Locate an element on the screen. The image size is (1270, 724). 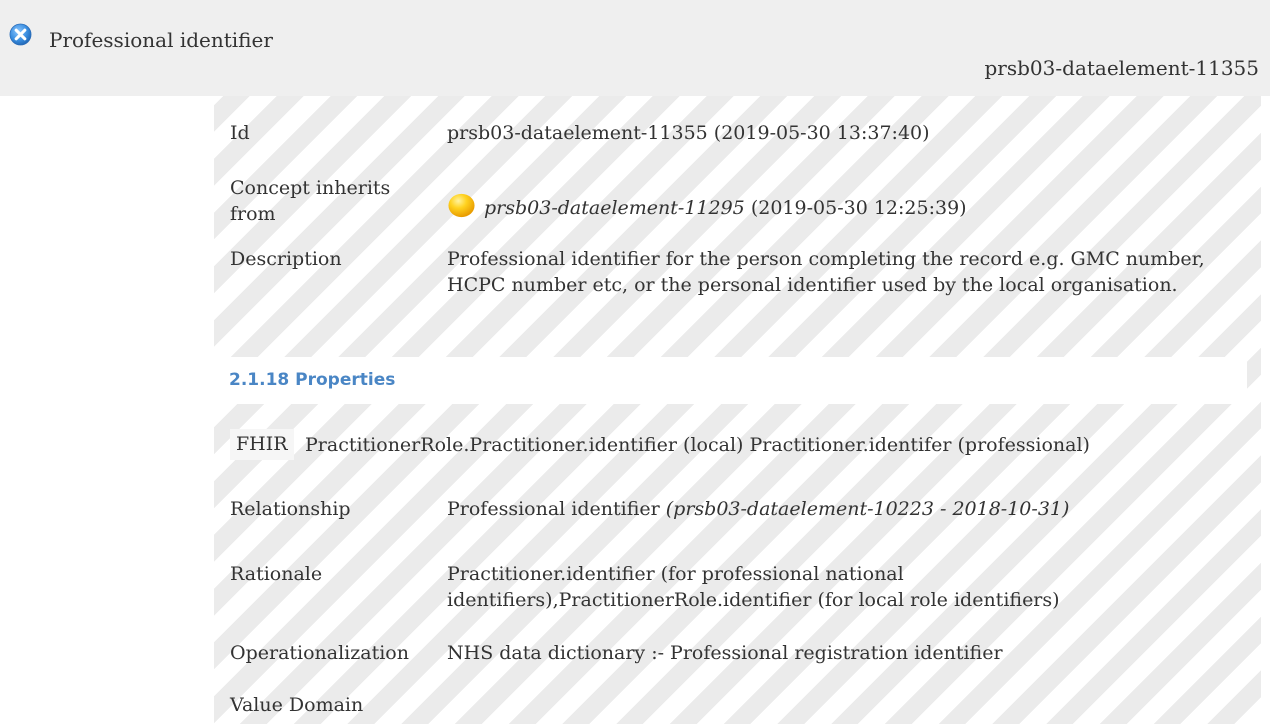
id-label: Id is located at coordinates (240, 133).